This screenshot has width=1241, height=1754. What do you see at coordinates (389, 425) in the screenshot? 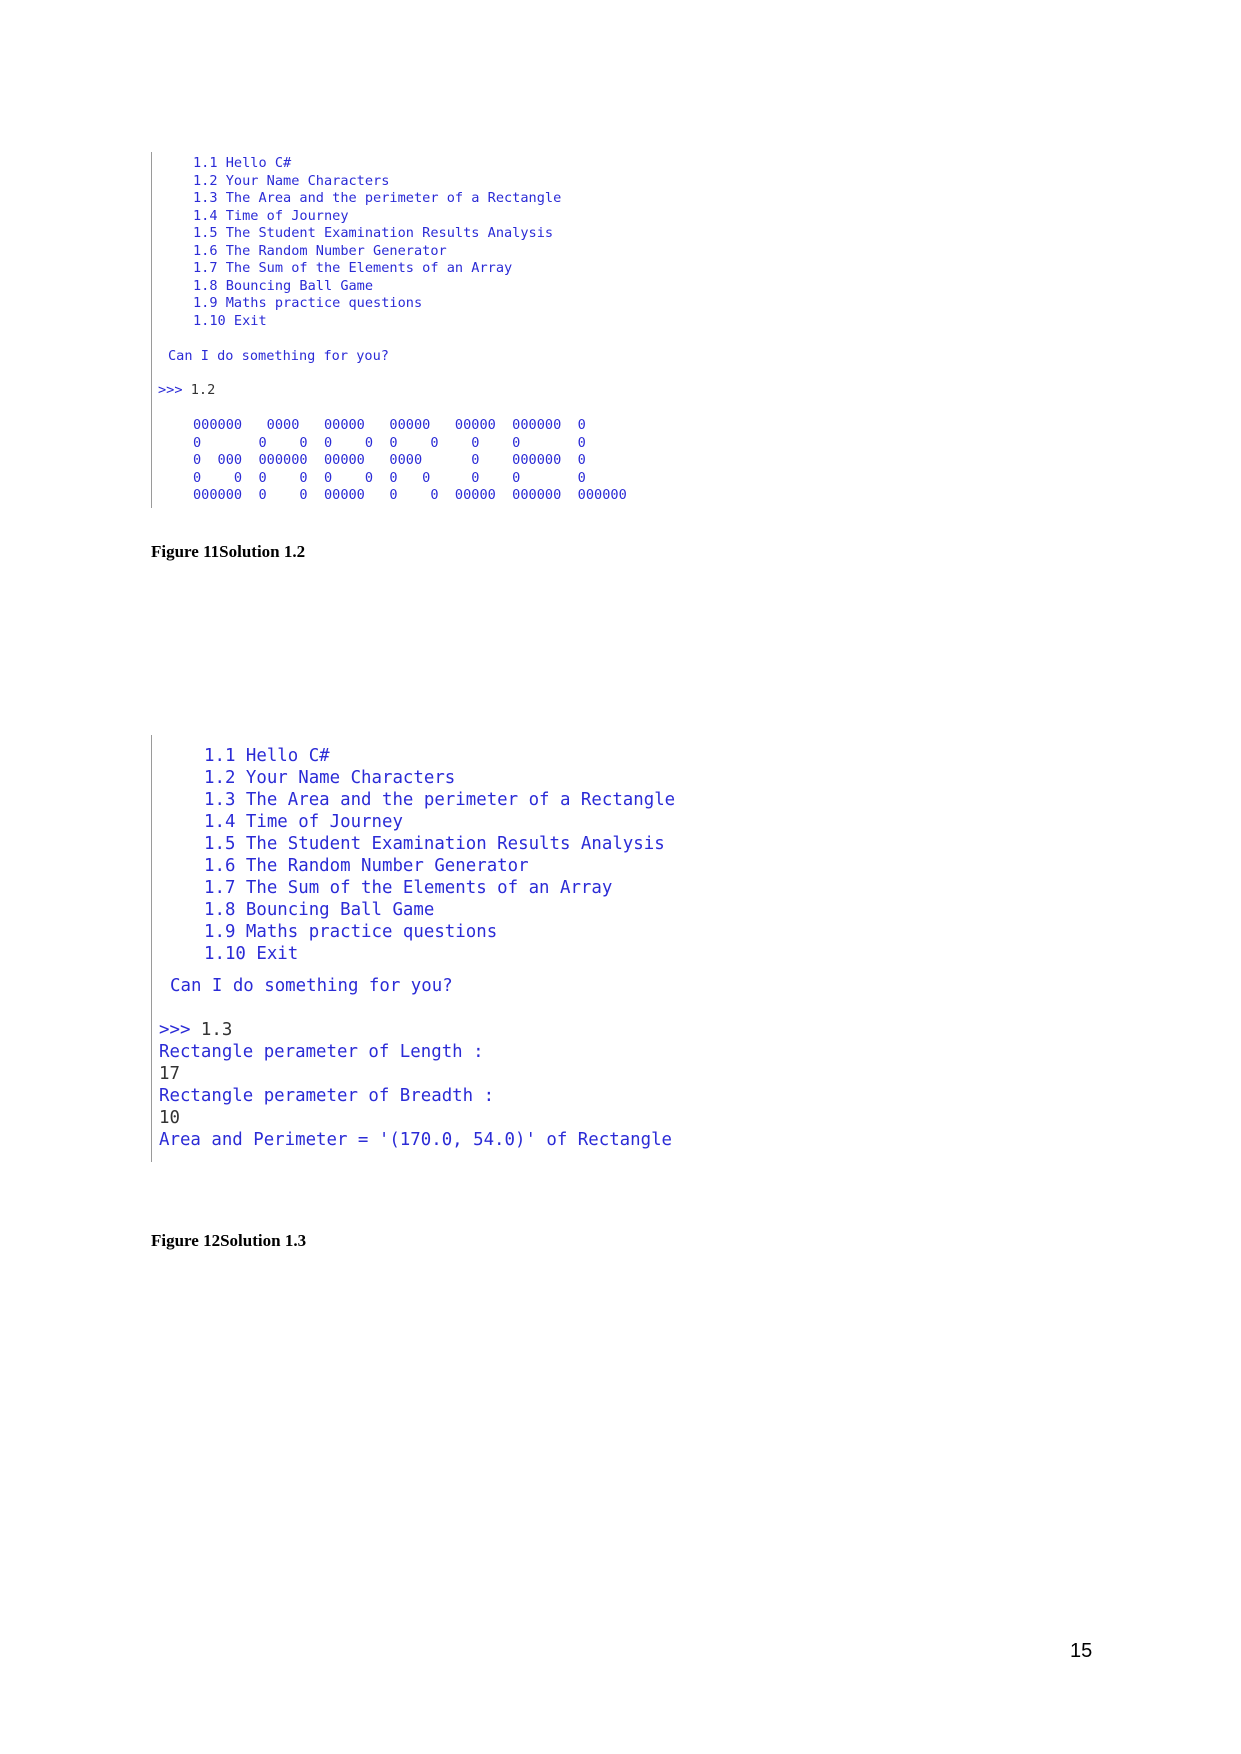
I see `ascii-art-row: 000000 0000 00000 00000 00000 000000 0` at bounding box center [389, 425].